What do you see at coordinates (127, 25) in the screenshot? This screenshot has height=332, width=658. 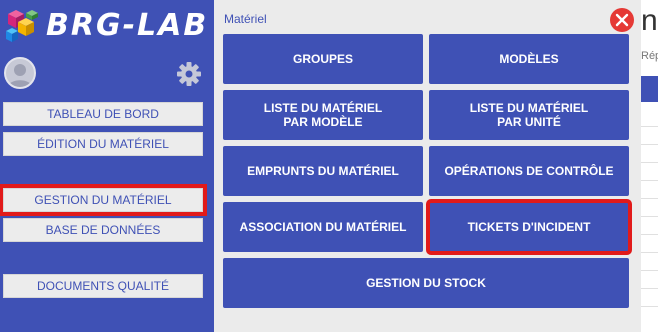 I see `brand-name: BRG-LAB` at bounding box center [127, 25].